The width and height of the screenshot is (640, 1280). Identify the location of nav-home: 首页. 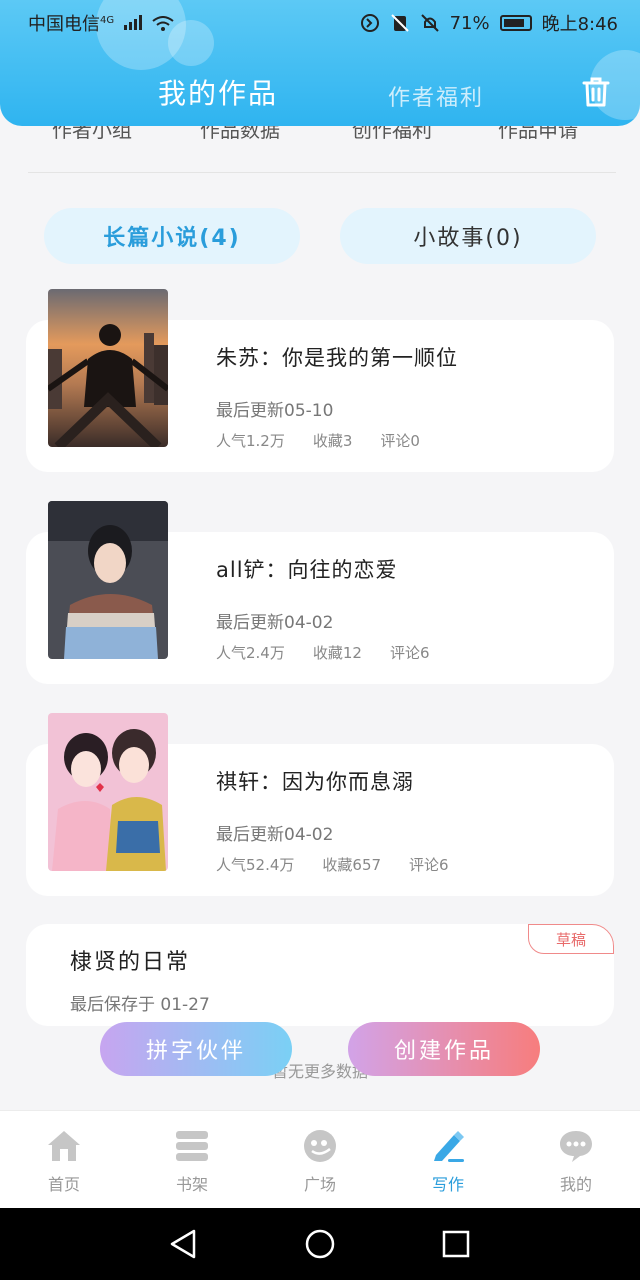
(64, 1160).